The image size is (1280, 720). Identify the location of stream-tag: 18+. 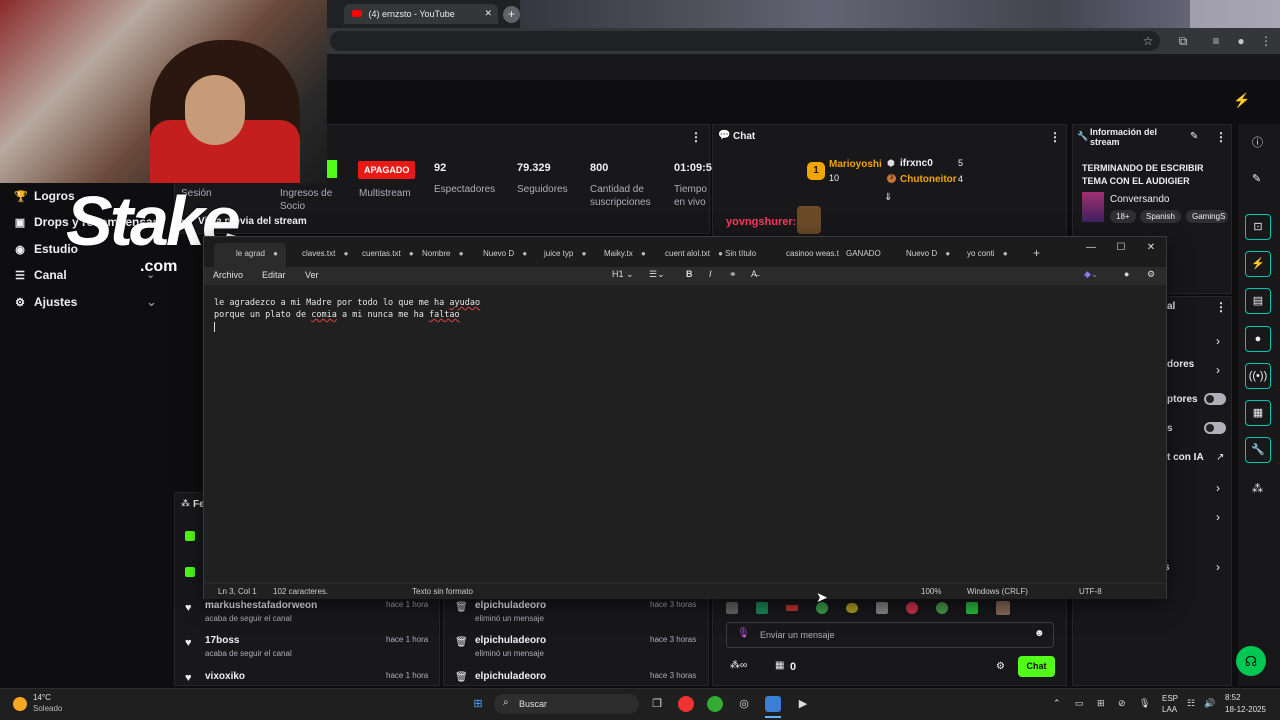
(1123, 216).